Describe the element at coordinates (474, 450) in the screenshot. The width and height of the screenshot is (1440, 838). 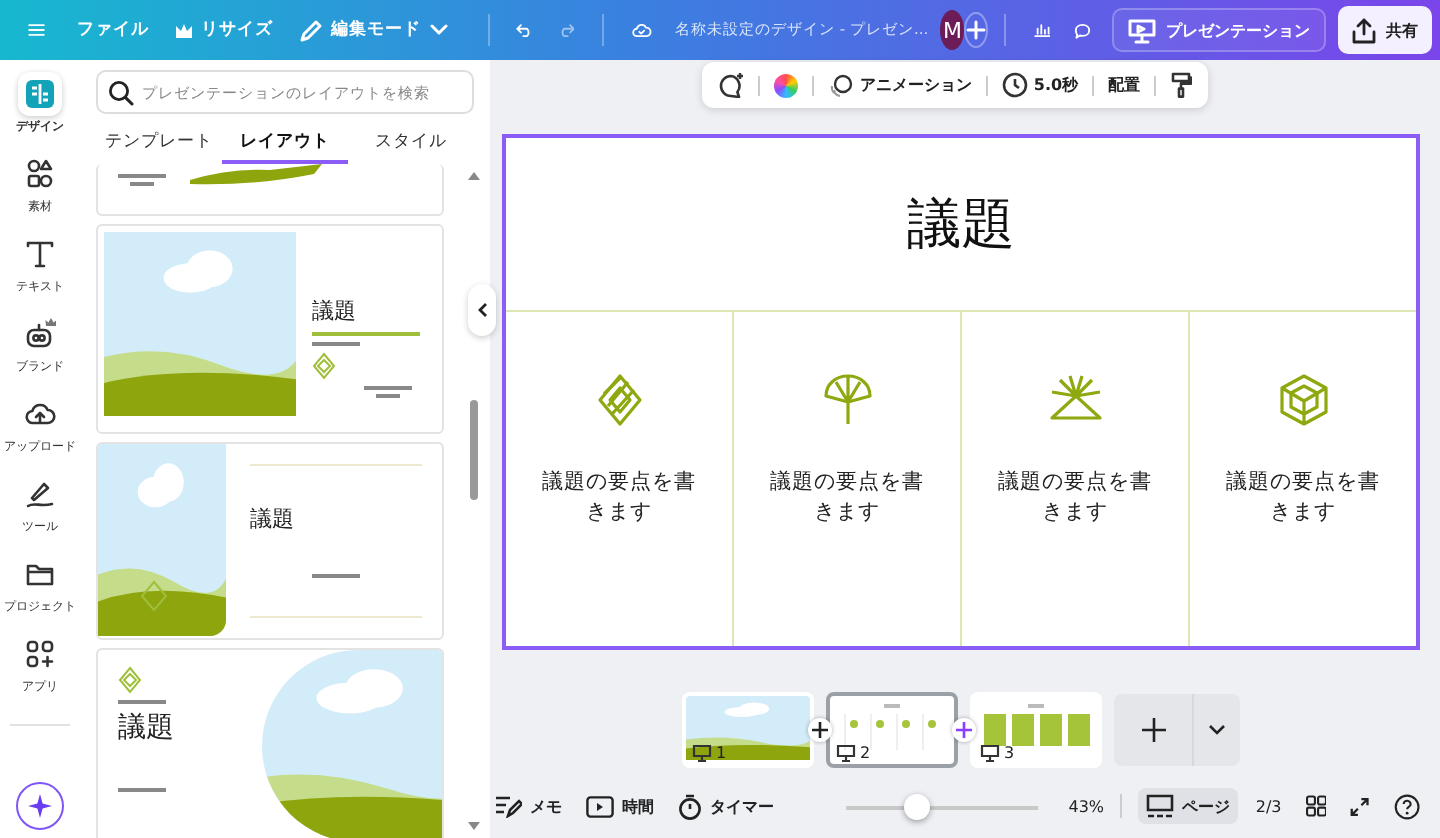
I see `scrollbar-thumb` at that location.